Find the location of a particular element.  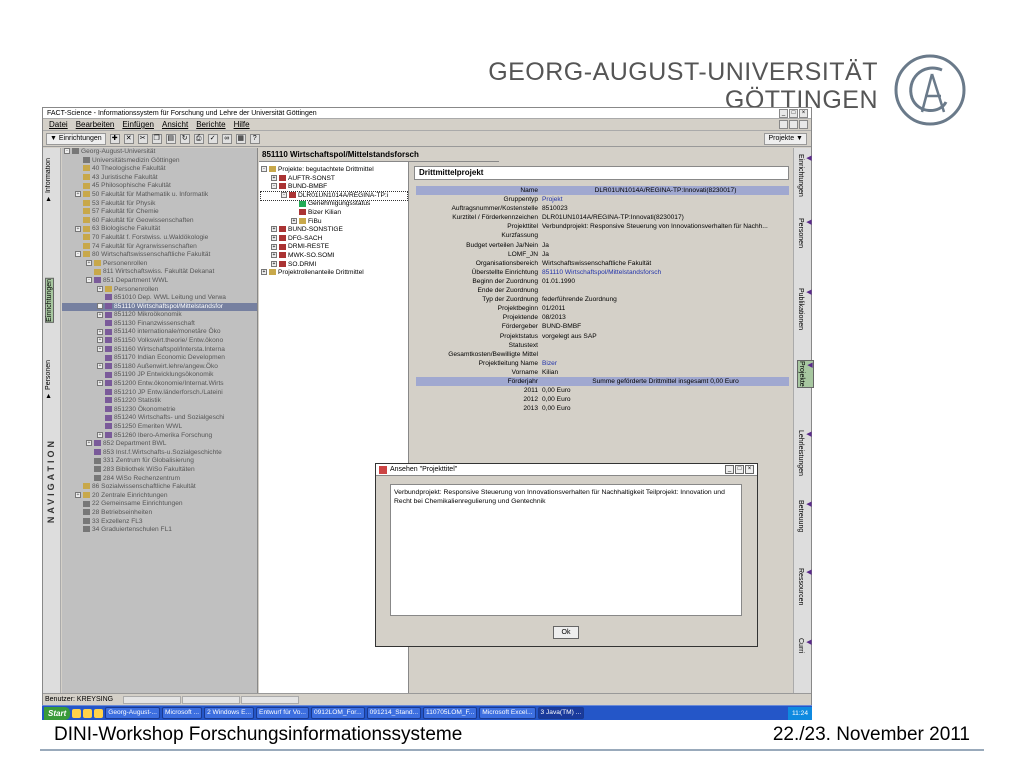

tree-item: 57 Fakultät für Chemie is located at coordinates (159, 212).